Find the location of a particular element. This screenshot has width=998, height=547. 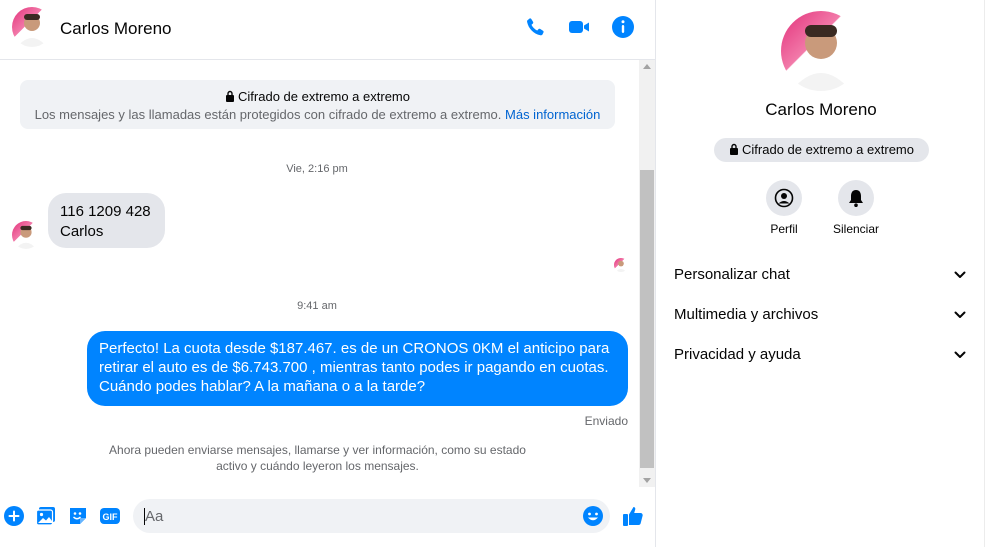

encryption-badge: Cifrado de extremo a extremo is located at coordinates (821, 150).